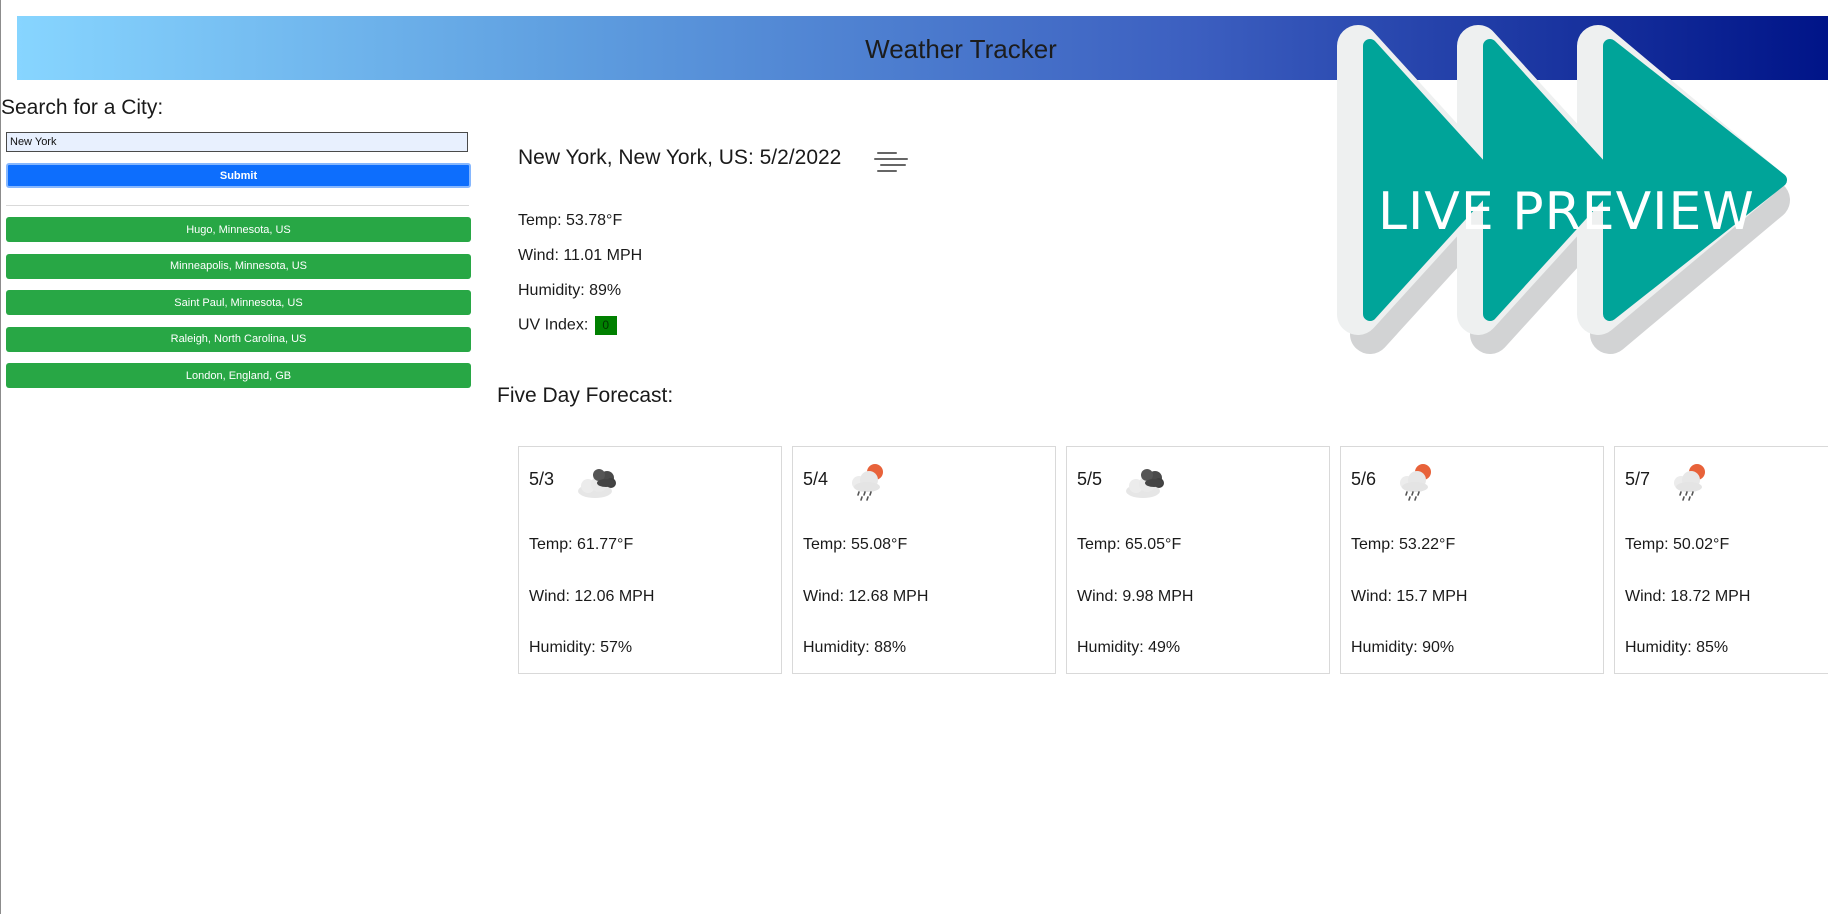 Image resolution: width=1828 pixels, height=914 pixels. I want to click on forecast-humidity: Humidity: 49%, so click(1129, 647).